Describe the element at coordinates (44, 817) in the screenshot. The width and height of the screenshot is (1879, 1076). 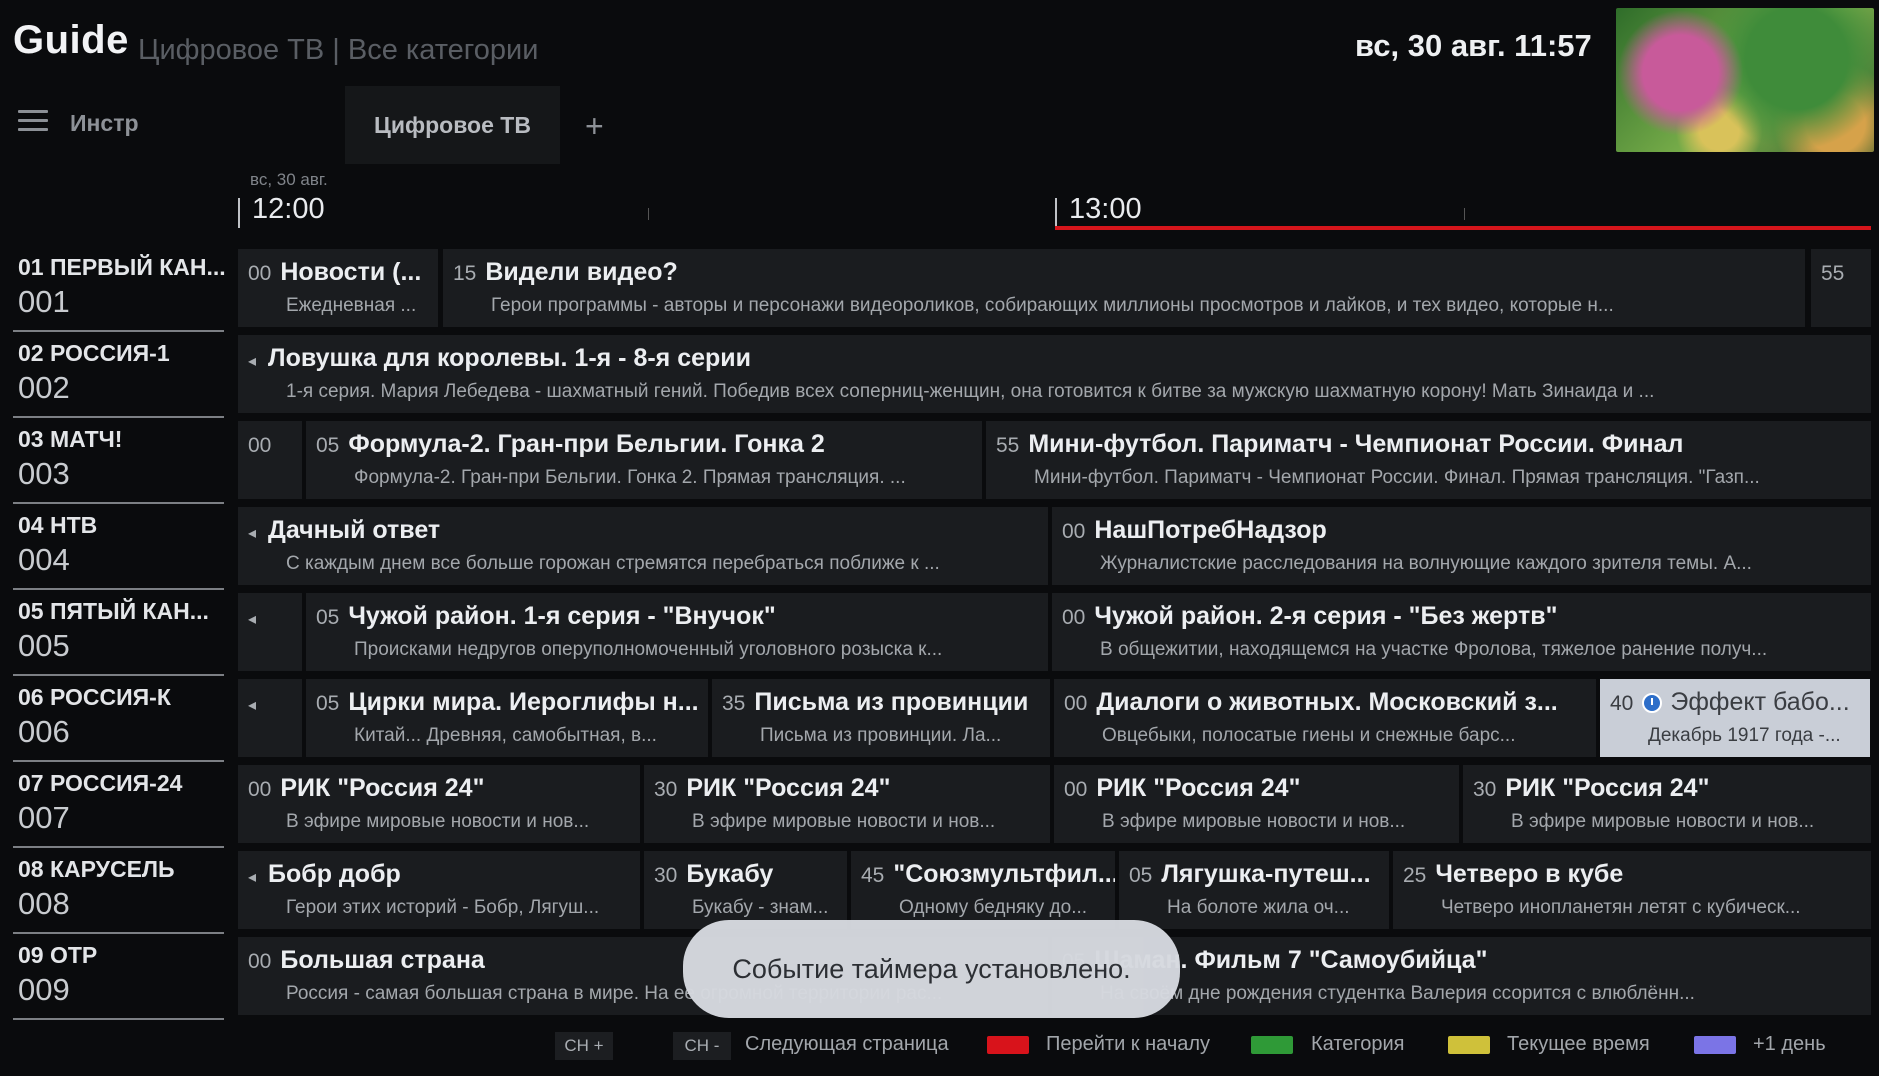
I see `channel-number: 007` at that location.